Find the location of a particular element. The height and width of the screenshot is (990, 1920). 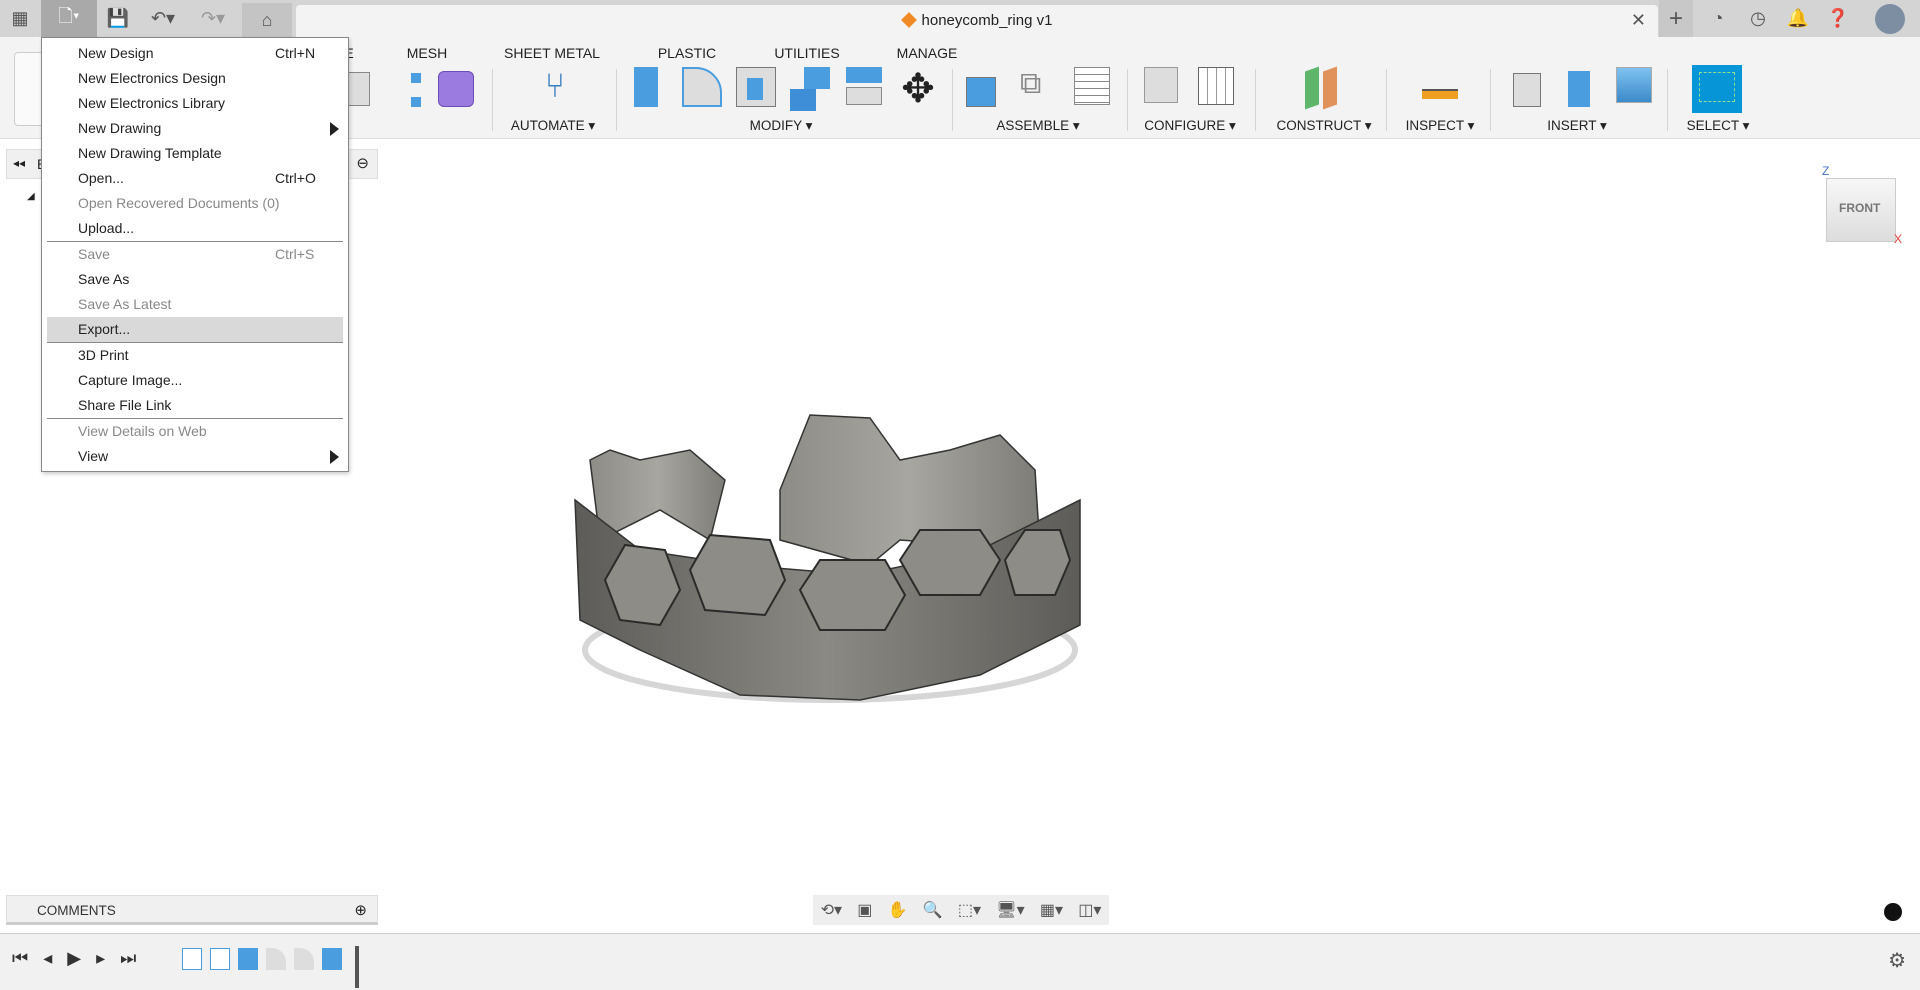

file-menu-item: Save As is located at coordinates (195, 279).